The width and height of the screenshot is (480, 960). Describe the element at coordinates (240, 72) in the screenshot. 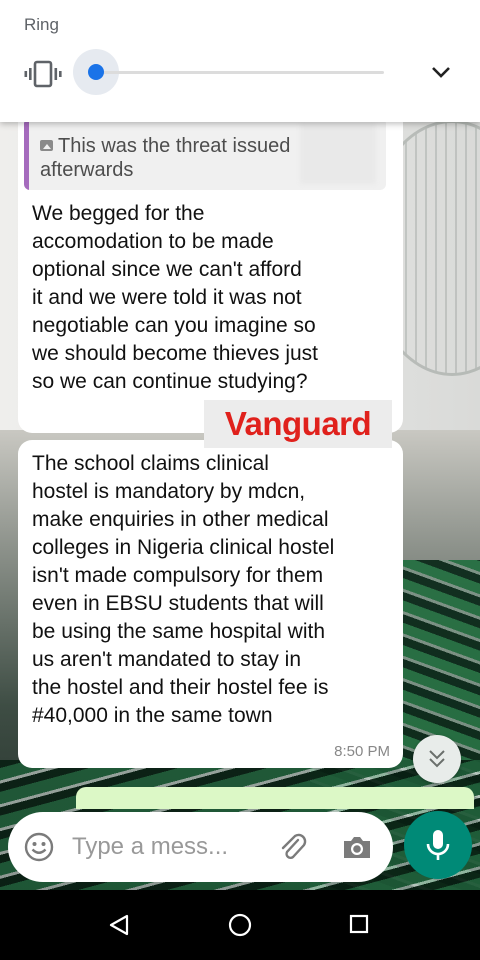

I see `volume-slider-track` at that location.